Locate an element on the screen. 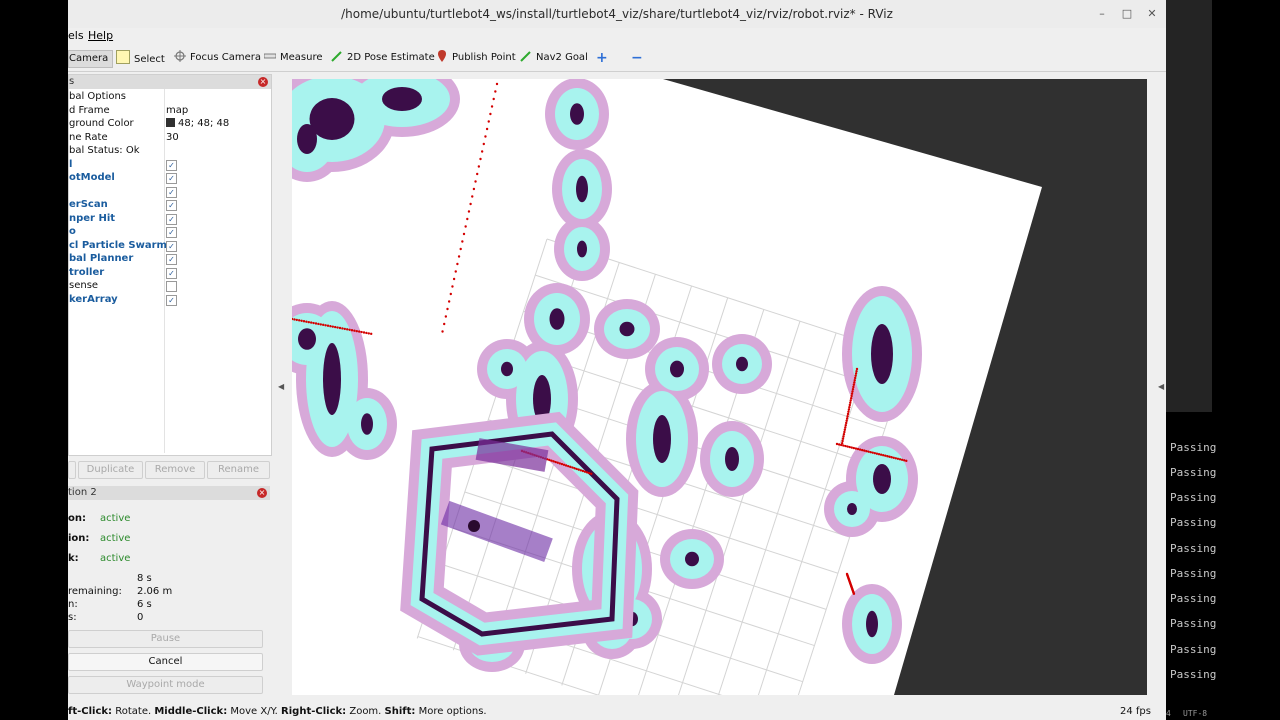 The height and width of the screenshot is (720, 1280). displays-header: s × is located at coordinates (170, 82).